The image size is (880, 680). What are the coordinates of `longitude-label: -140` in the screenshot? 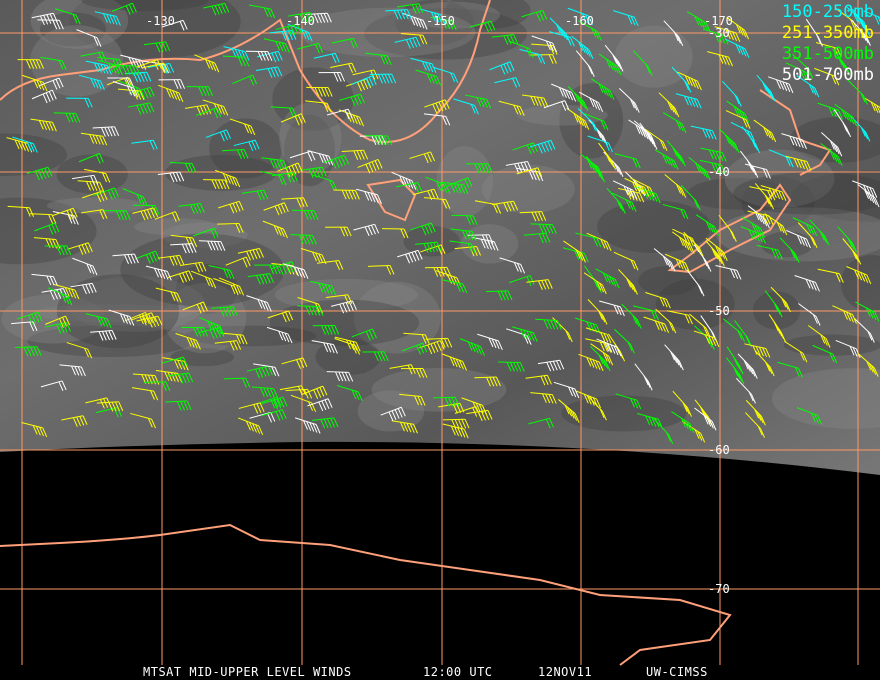 It's located at (300, 21).